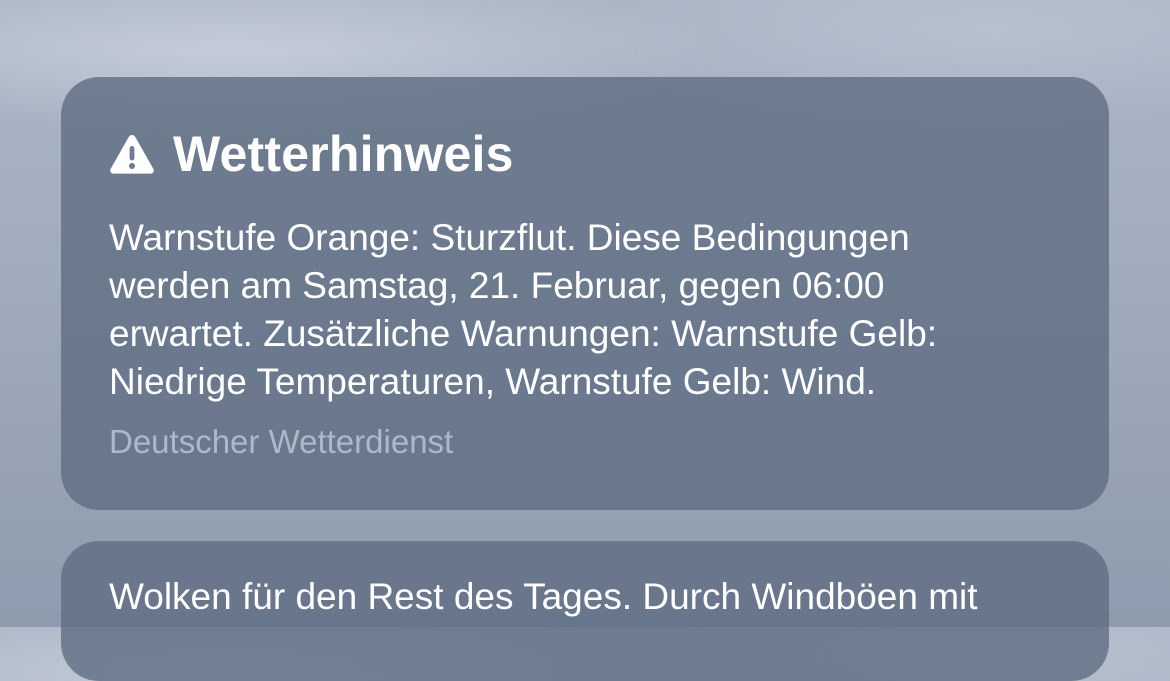 The image size is (1170, 681). What do you see at coordinates (343, 154) in the screenshot?
I see `notification-title: Wetterhinweis` at bounding box center [343, 154].